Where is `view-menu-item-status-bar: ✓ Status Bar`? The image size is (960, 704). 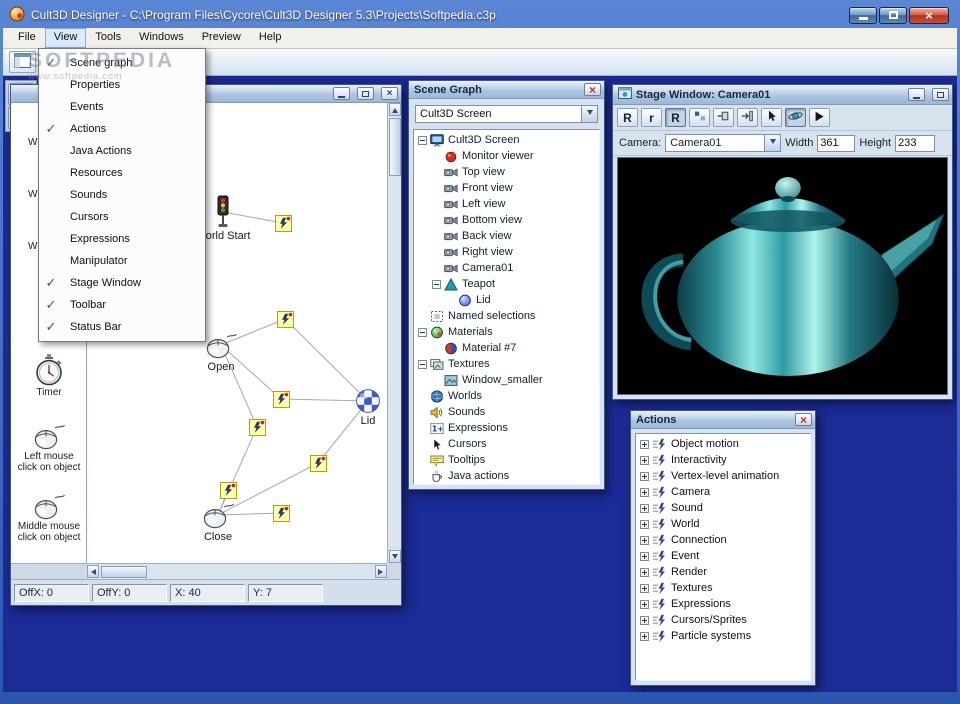 view-menu-item-status-bar: ✓ Status Bar is located at coordinates (122, 327).